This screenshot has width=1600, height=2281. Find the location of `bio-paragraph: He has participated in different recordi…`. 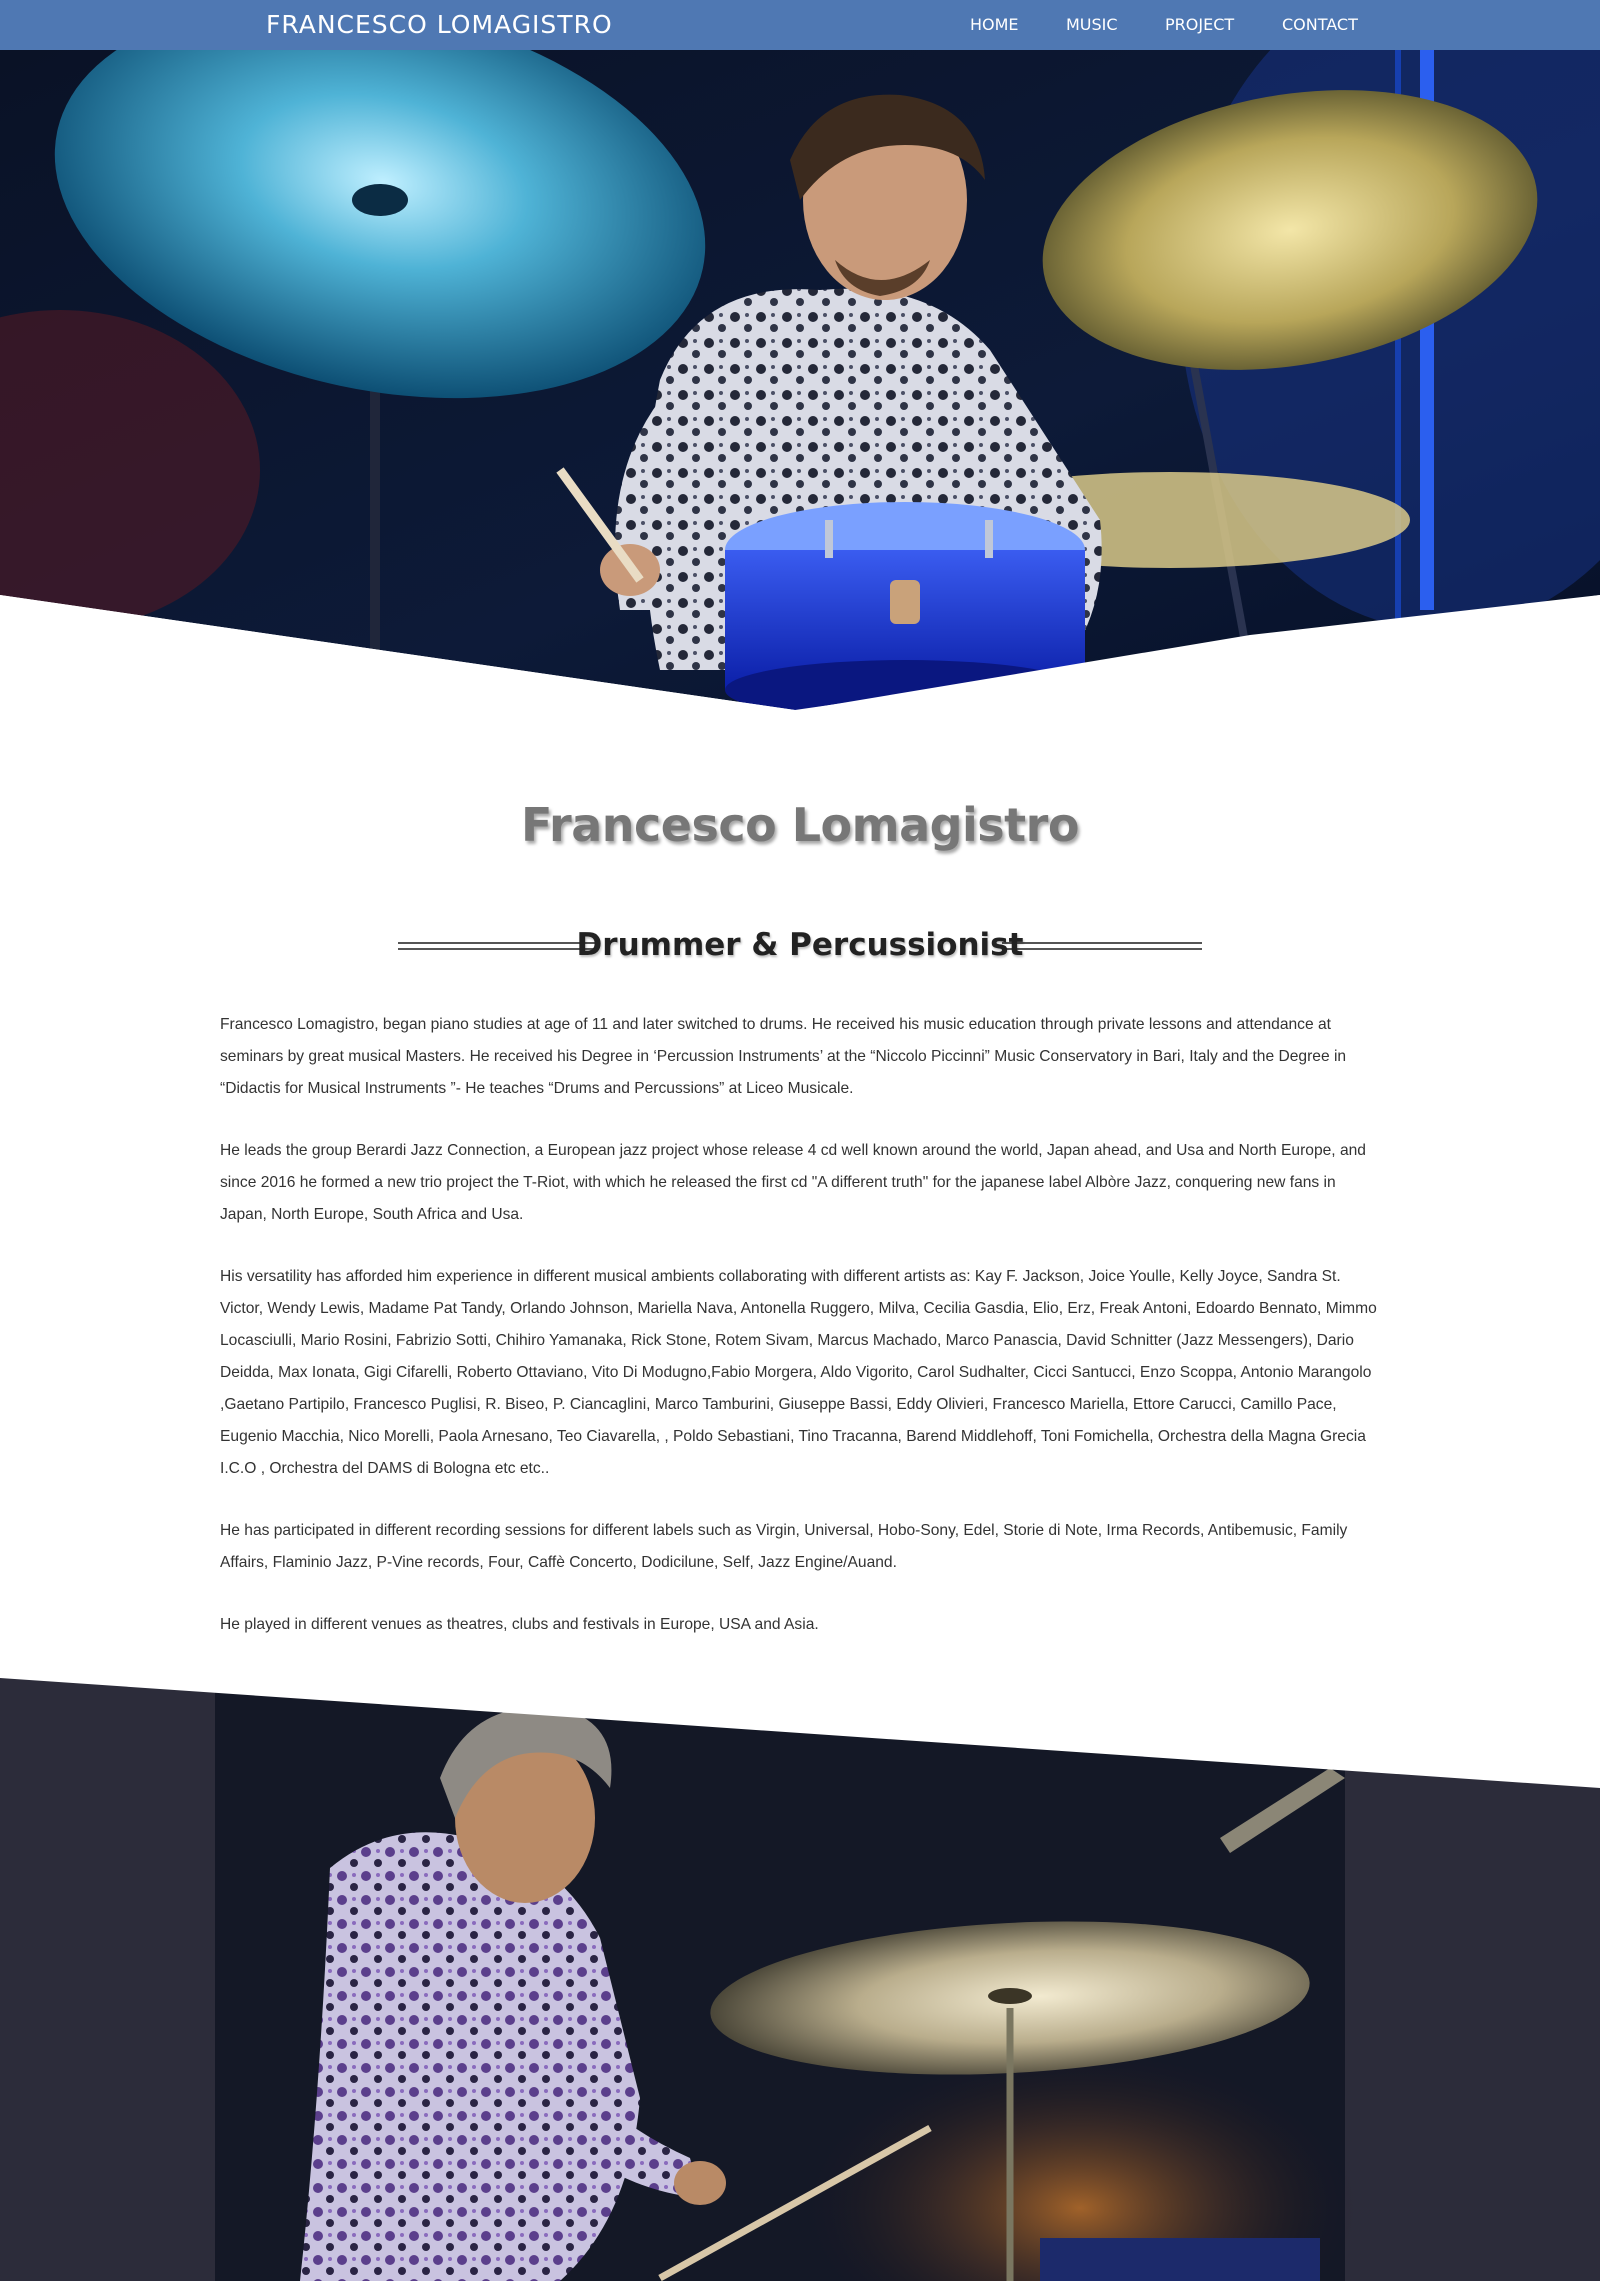

bio-paragraph: He has participated in different recordi… is located at coordinates (784, 1546).